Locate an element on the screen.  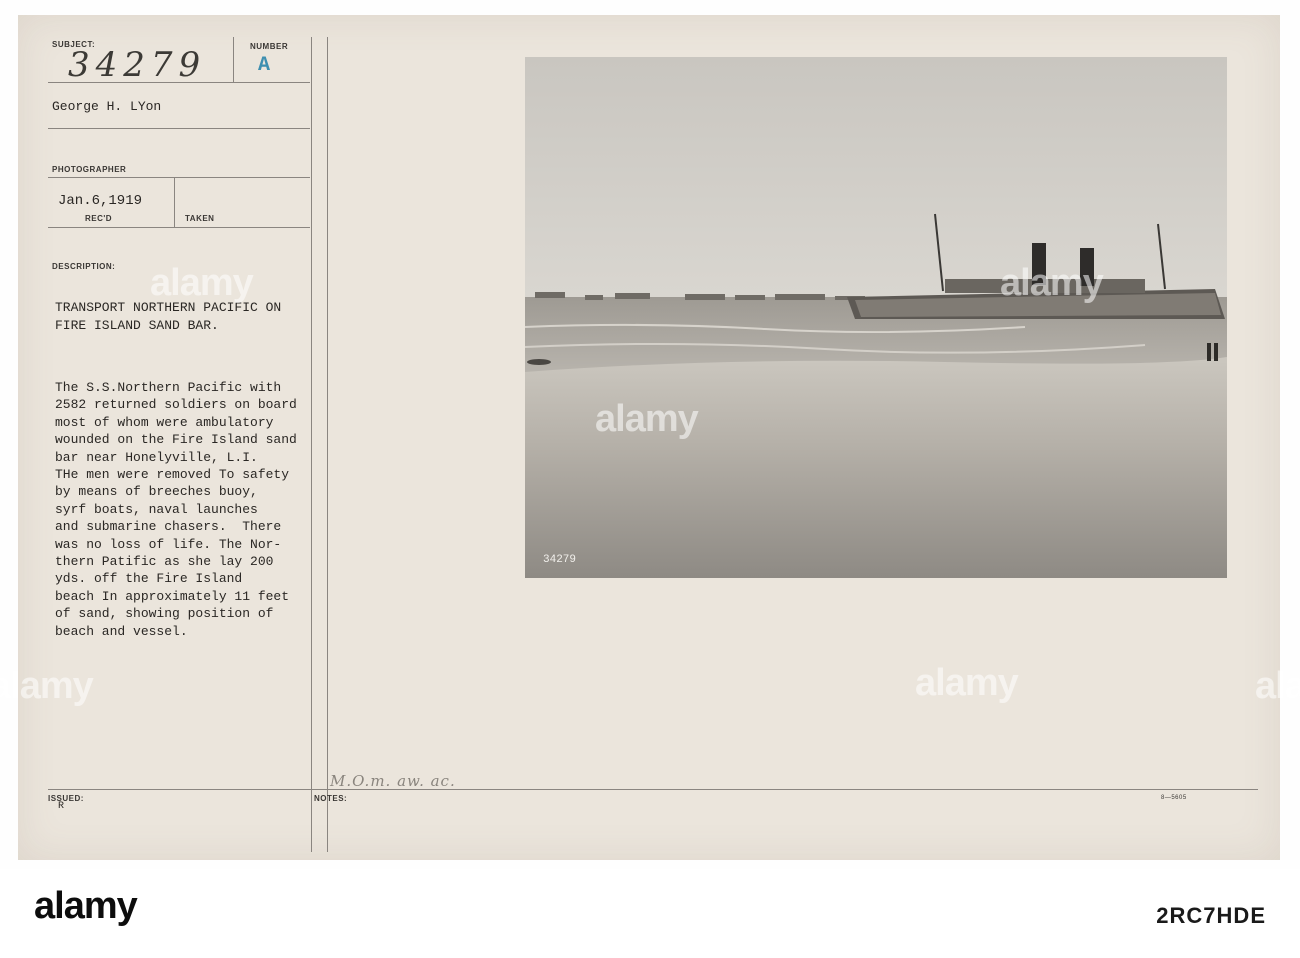
recd-label: REC'D is located at coordinates (99, 218).